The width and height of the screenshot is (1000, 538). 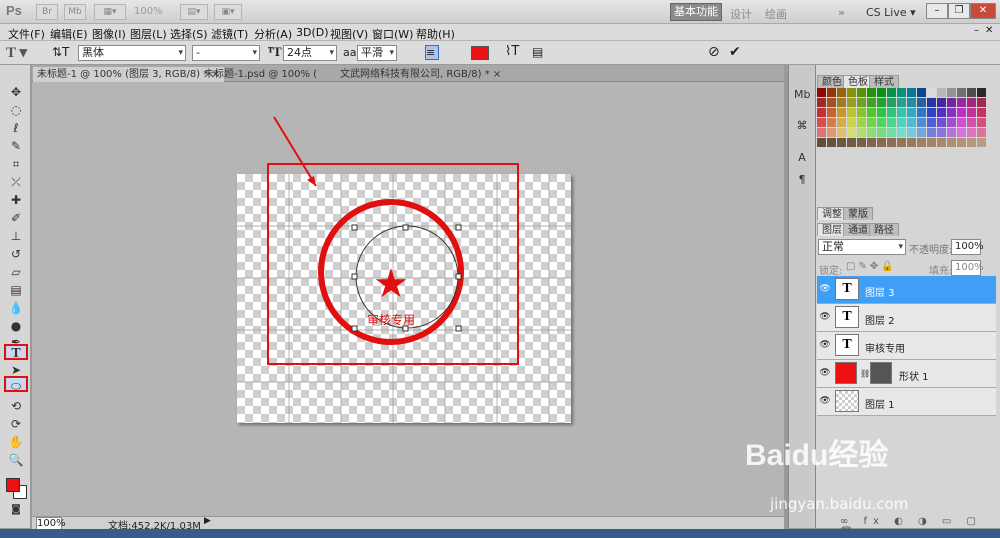 What do you see at coordinates (967, 247) in the screenshot?
I see `opacity-input: 100%` at bounding box center [967, 247].